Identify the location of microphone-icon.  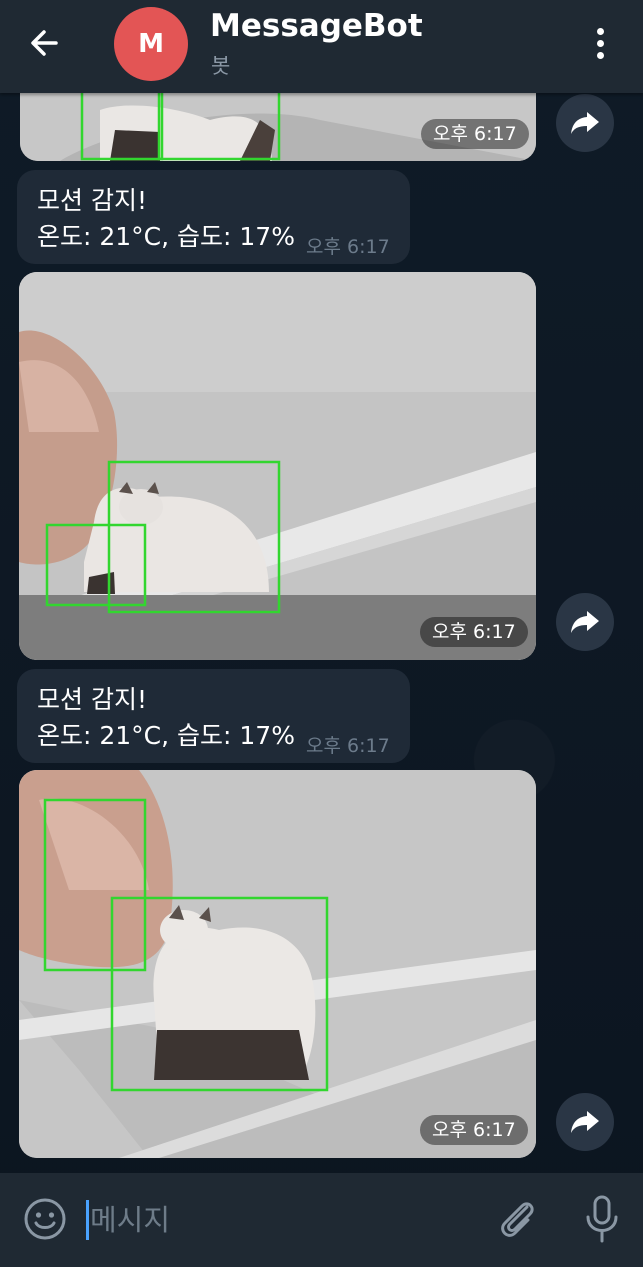
(602, 1219).